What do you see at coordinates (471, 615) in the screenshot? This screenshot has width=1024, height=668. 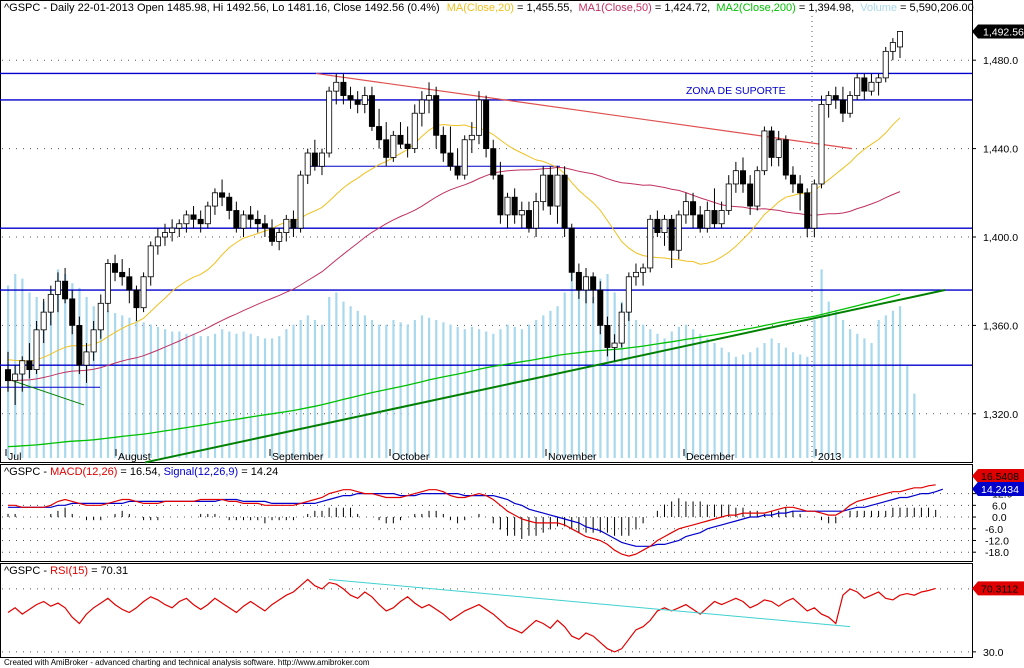 I see `rsi-indicator` at bounding box center [471, 615].